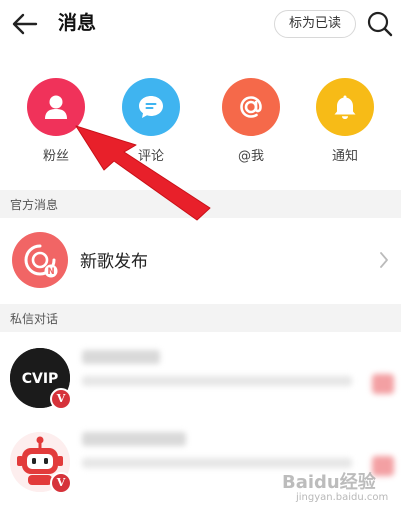  I want to click on quick-action-label: @我, so click(250, 156).